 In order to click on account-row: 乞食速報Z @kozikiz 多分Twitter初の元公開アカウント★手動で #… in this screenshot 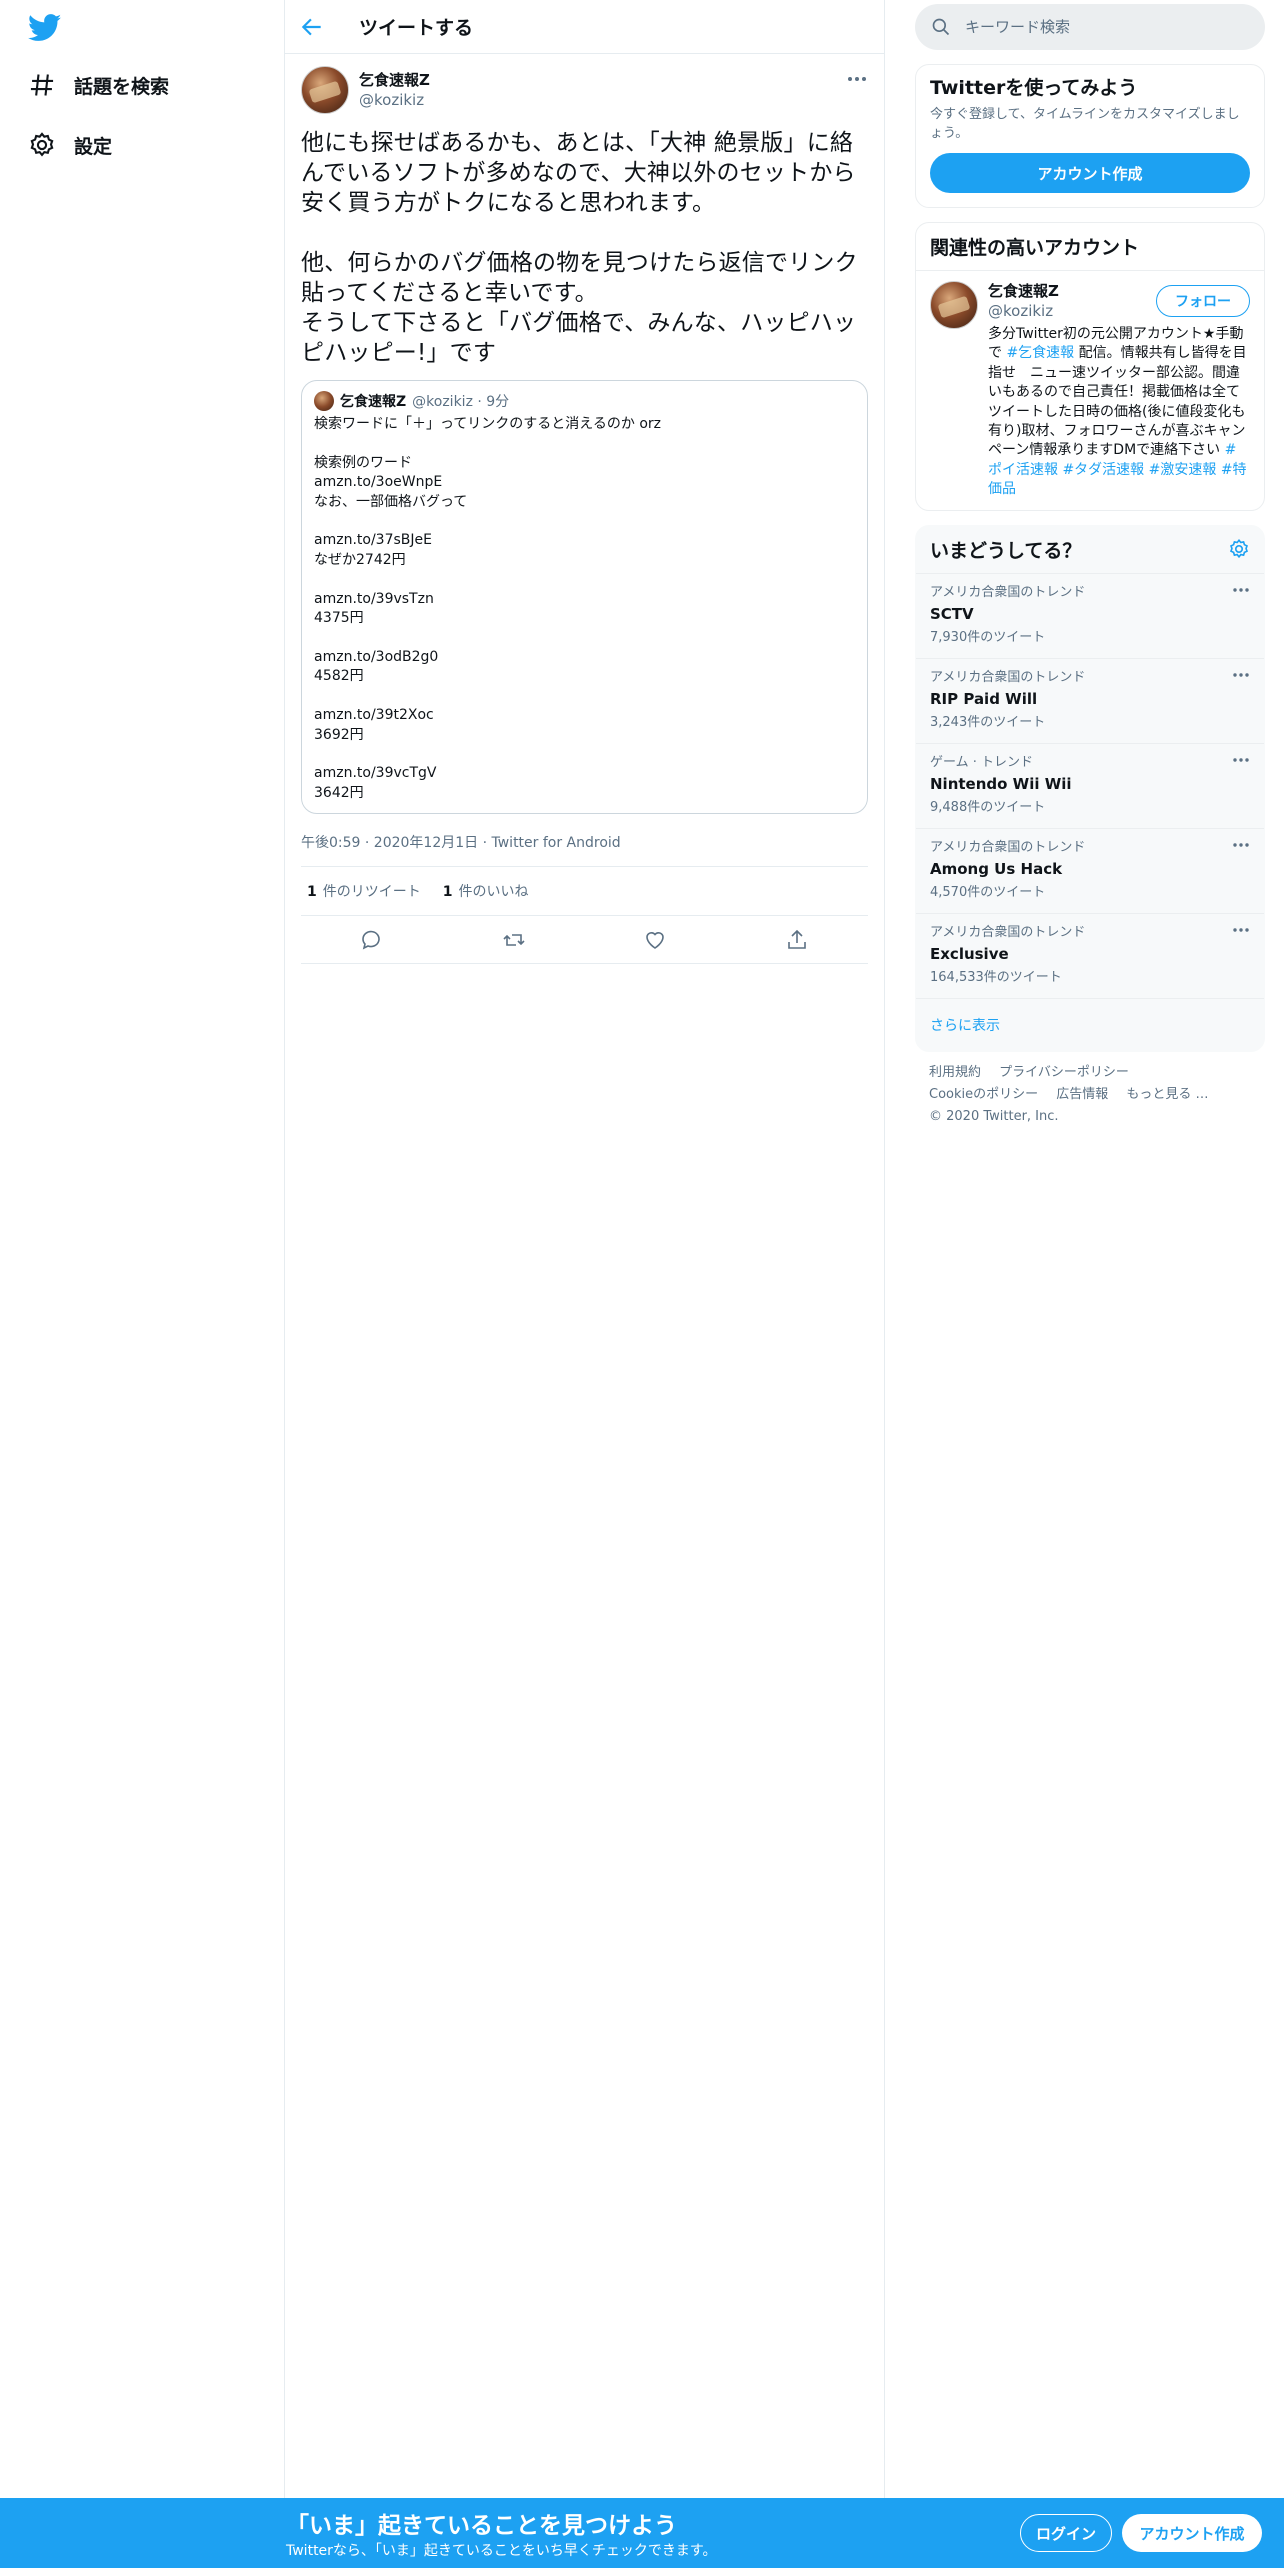, I will do `click(1090, 390)`.